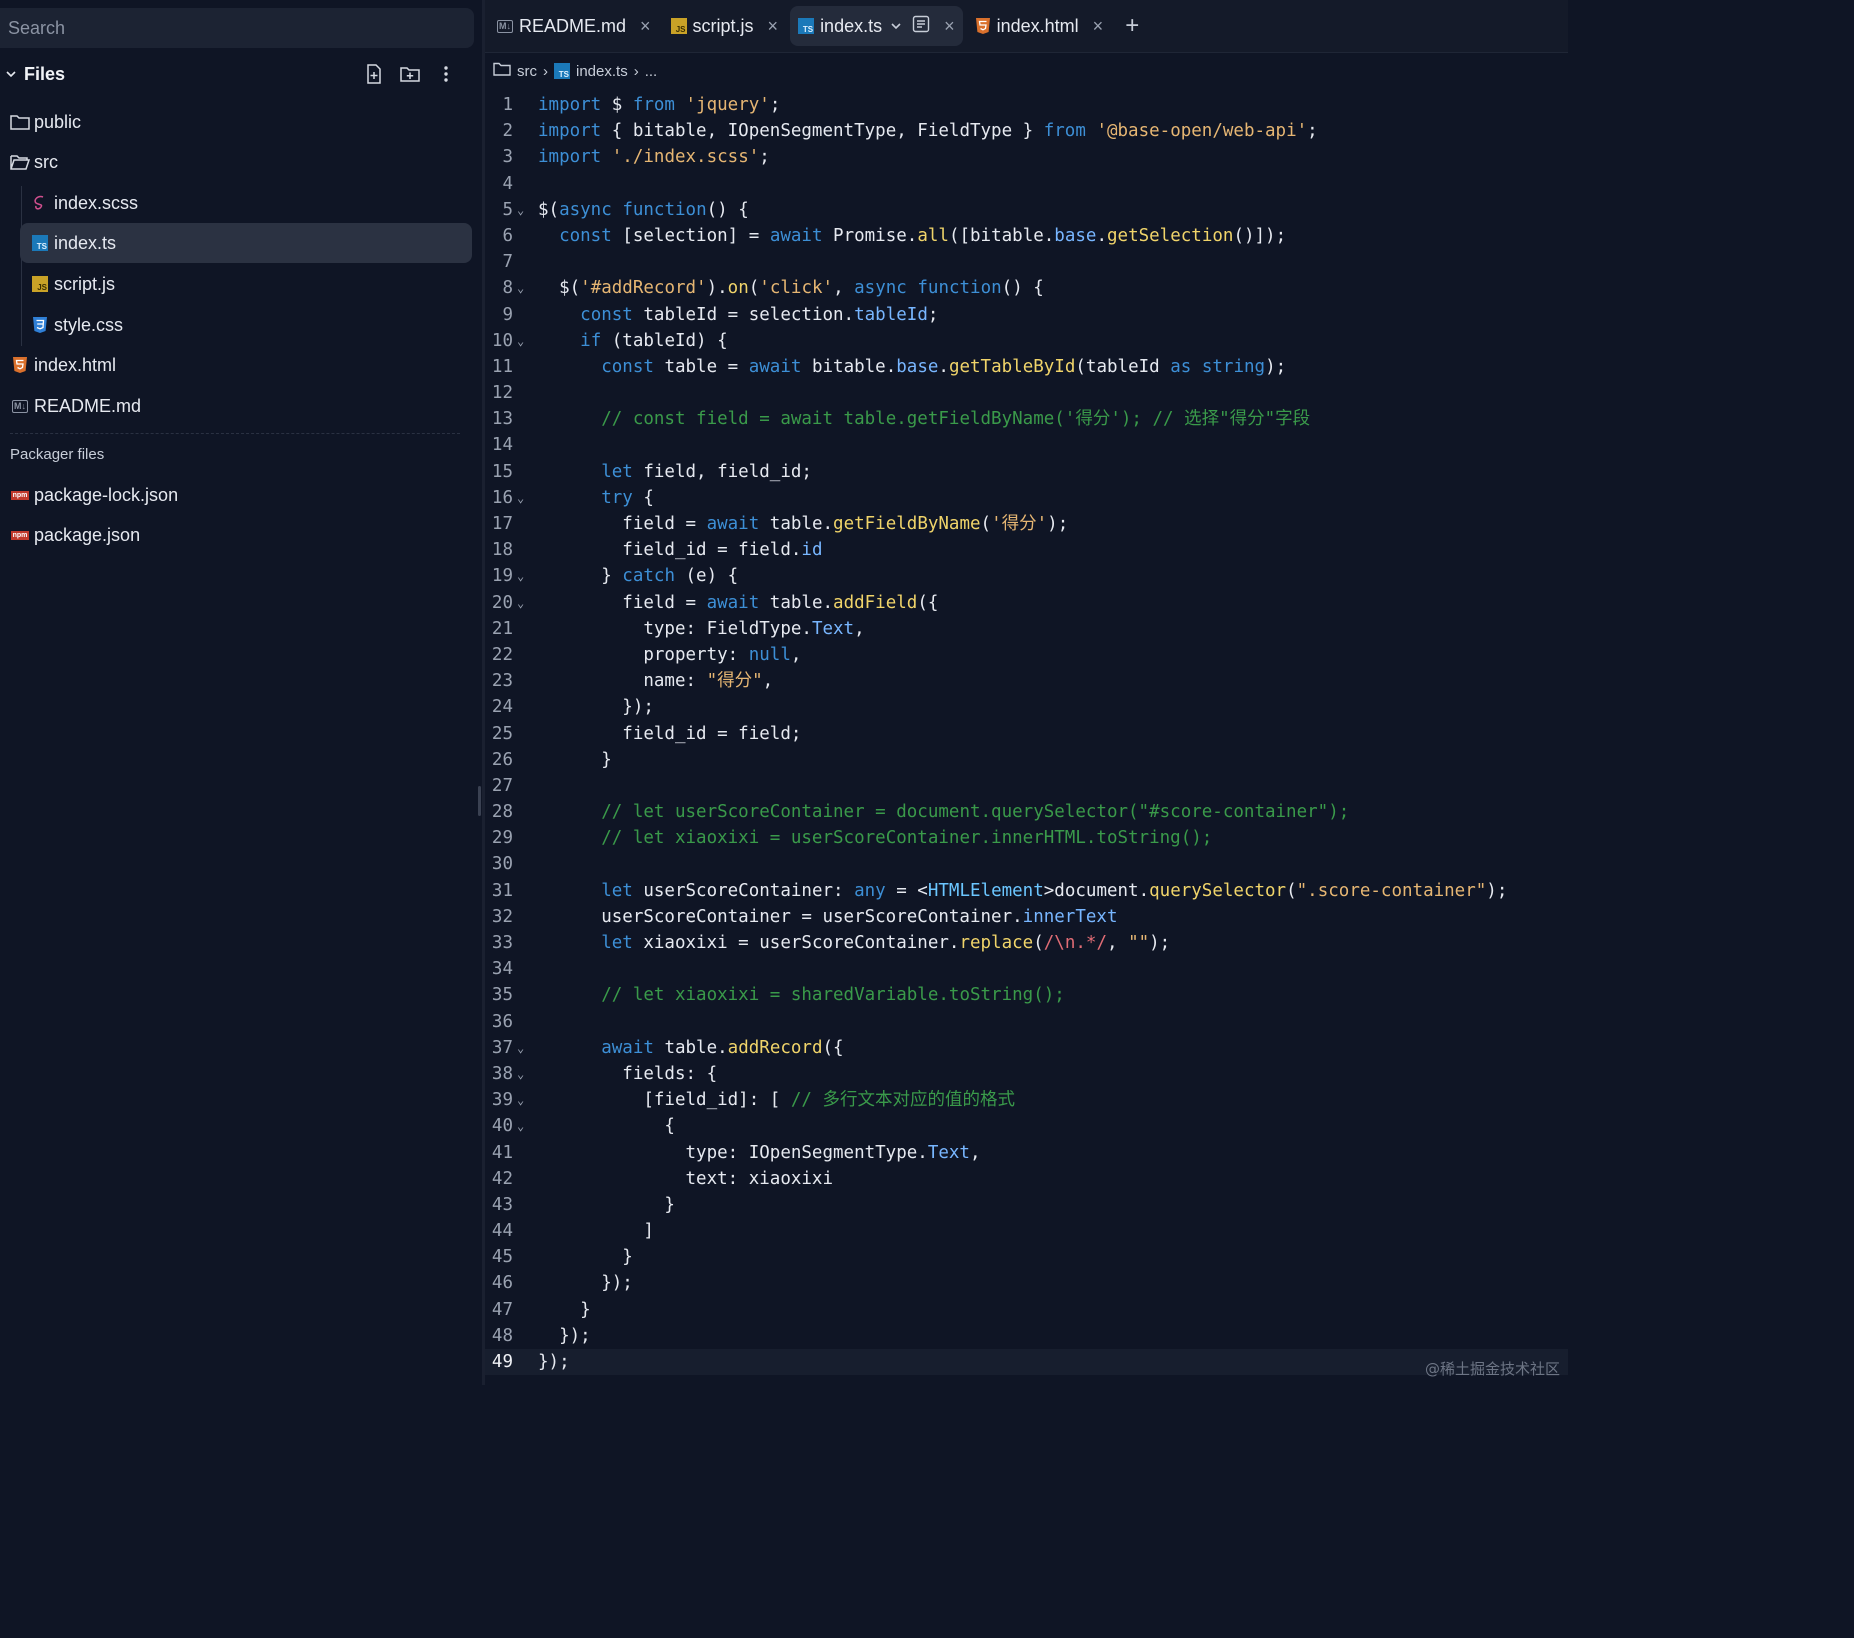 The image size is (1854, 1638). Describe the element at coordinates (527, 71) in the screenshot. I see `breadcrumb-folder: src` at that location.